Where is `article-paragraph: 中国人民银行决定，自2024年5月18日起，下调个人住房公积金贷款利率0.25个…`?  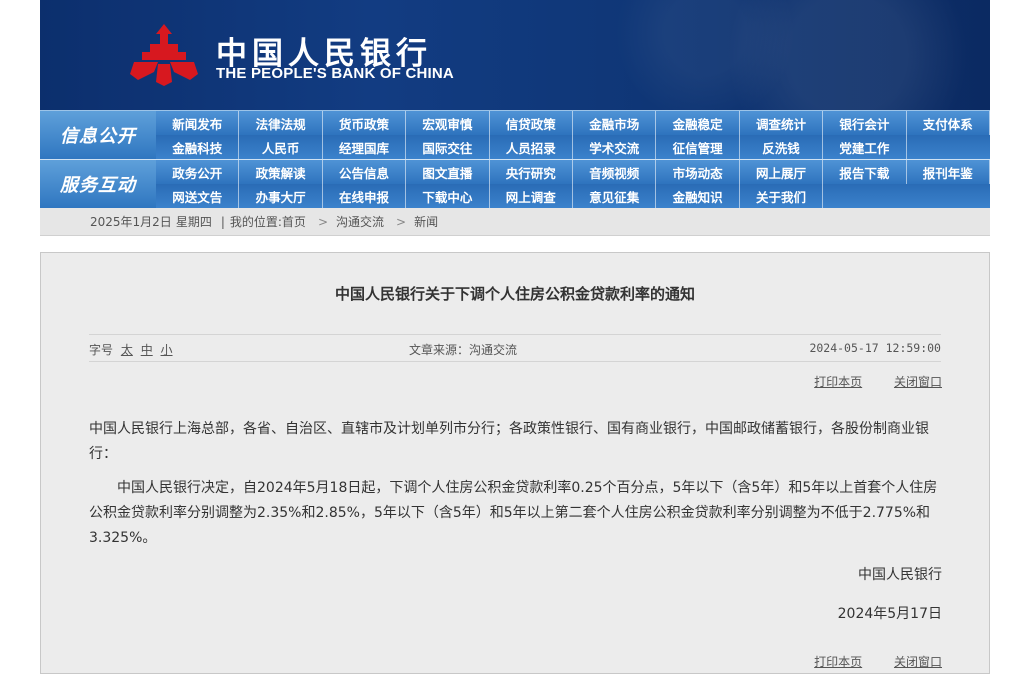 article-paragraph: 中国人民银行决定，自2024年5月18日起，下调个人住房公积金贷款利率0.25个… is located at coordinates (513, 513).